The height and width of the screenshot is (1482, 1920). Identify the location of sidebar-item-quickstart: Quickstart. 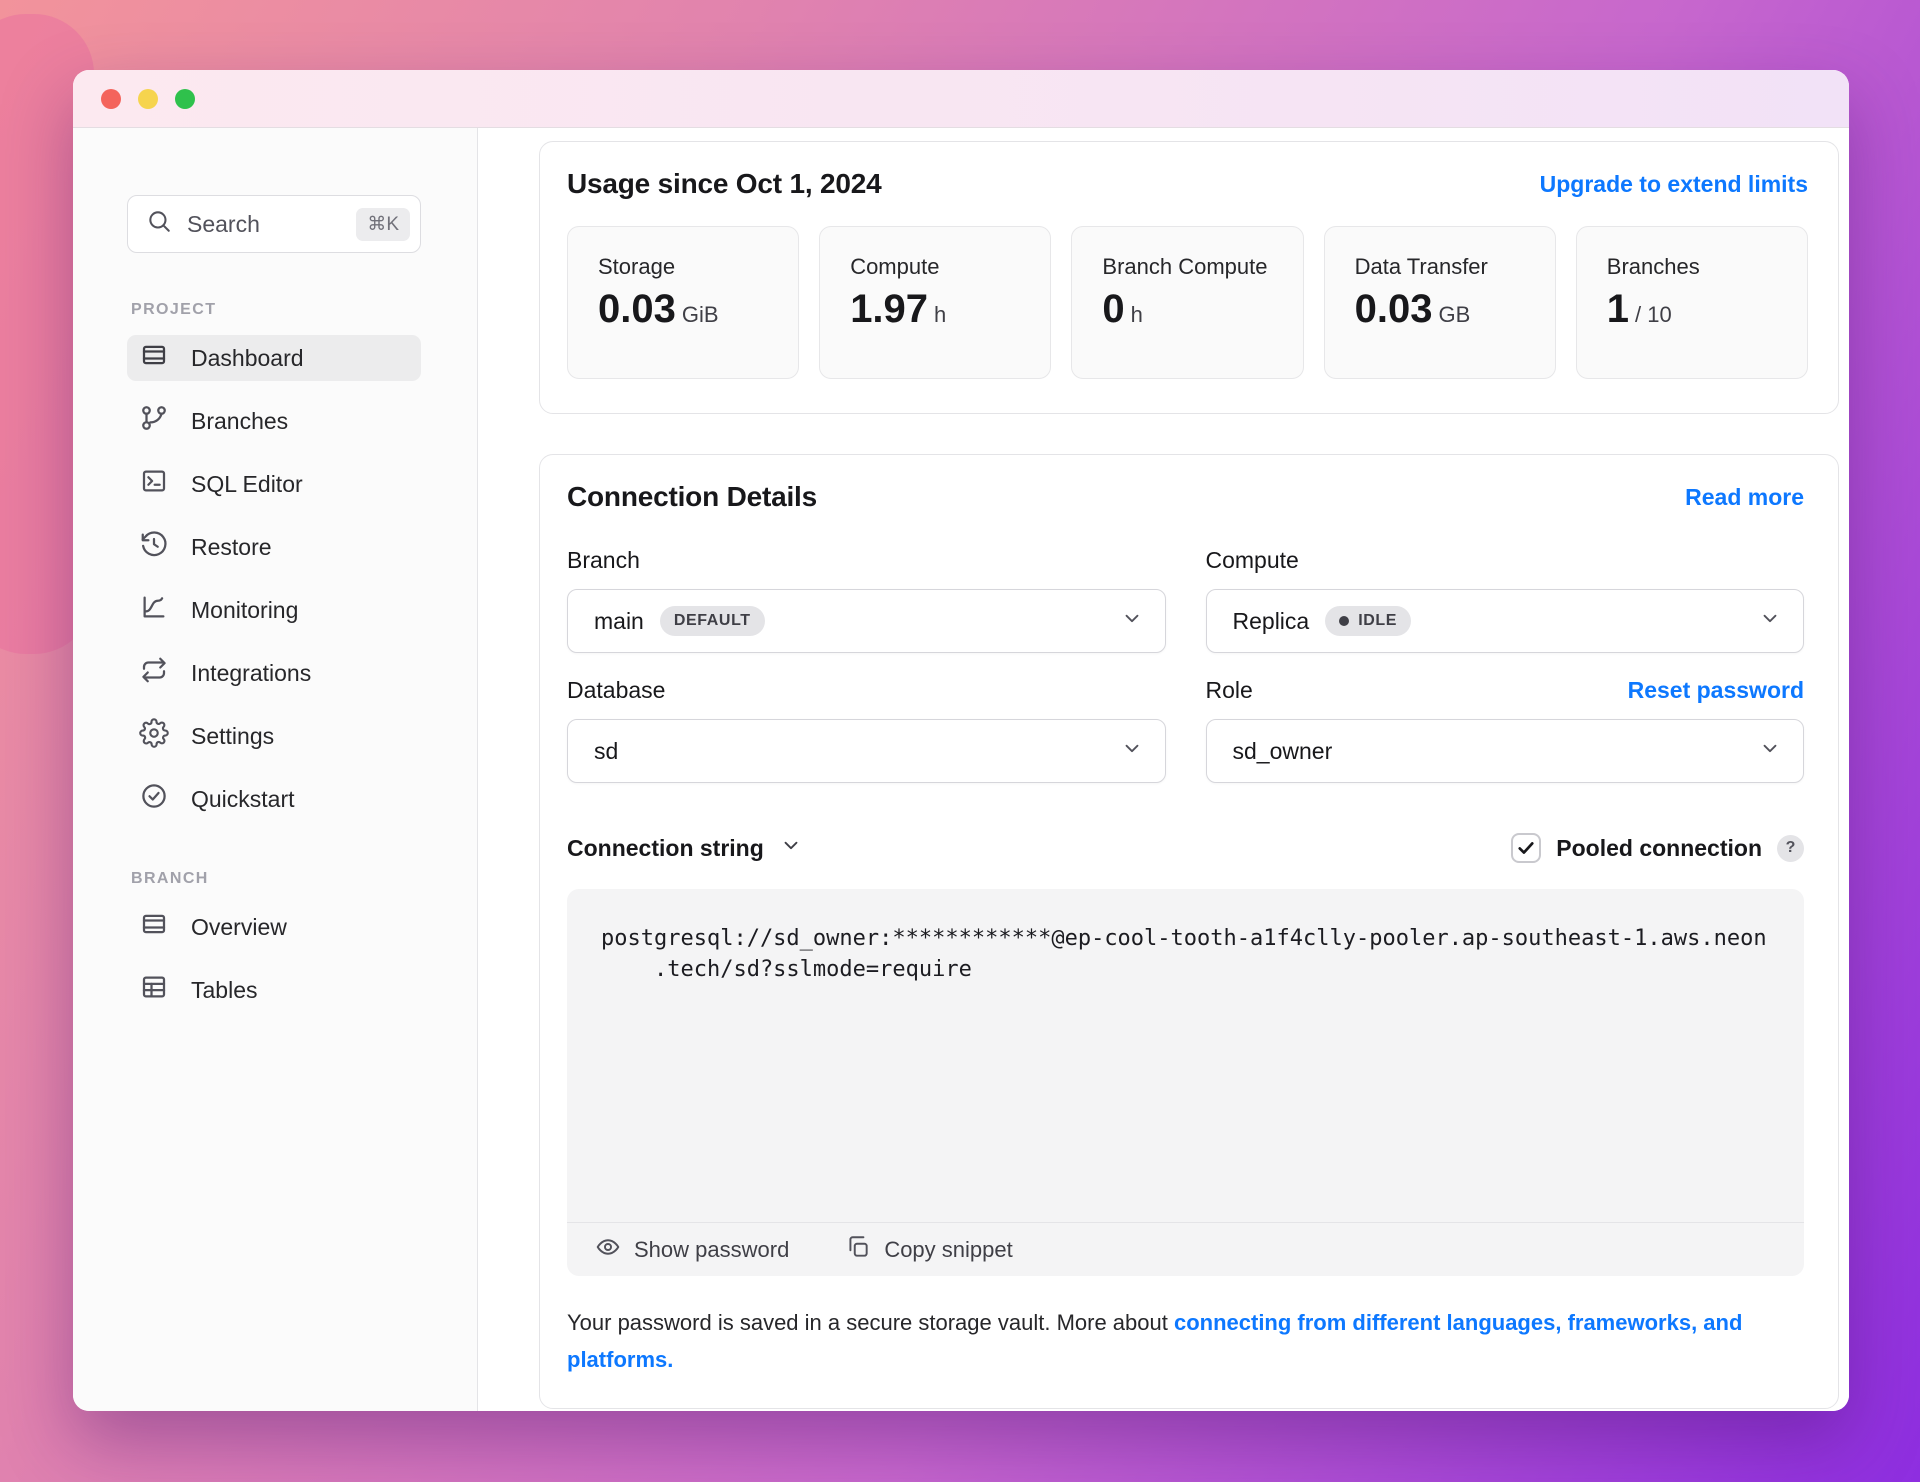
(274, 799).